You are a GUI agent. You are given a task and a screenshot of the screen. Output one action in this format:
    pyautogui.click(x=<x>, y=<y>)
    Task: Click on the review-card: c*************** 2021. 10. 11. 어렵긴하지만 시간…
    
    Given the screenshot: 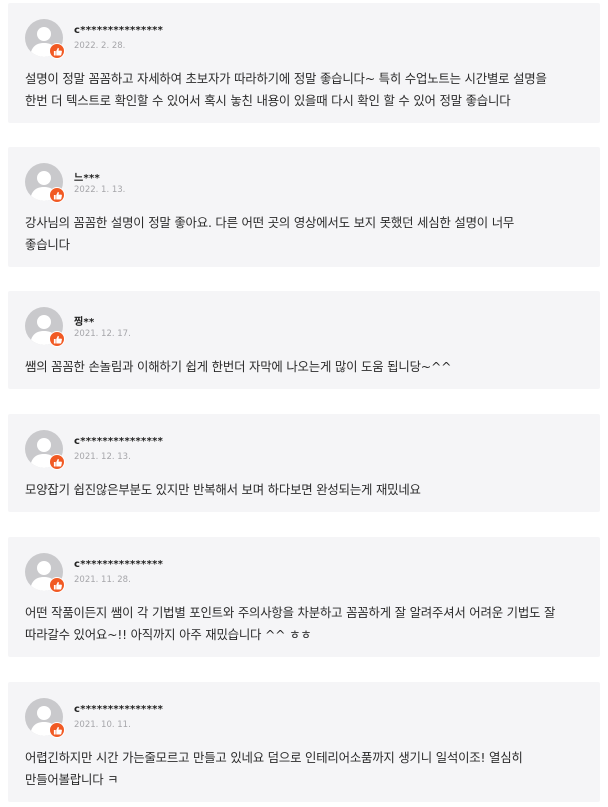 What is the action you would take?
    pyautogui.click(x=304, y=742)
    